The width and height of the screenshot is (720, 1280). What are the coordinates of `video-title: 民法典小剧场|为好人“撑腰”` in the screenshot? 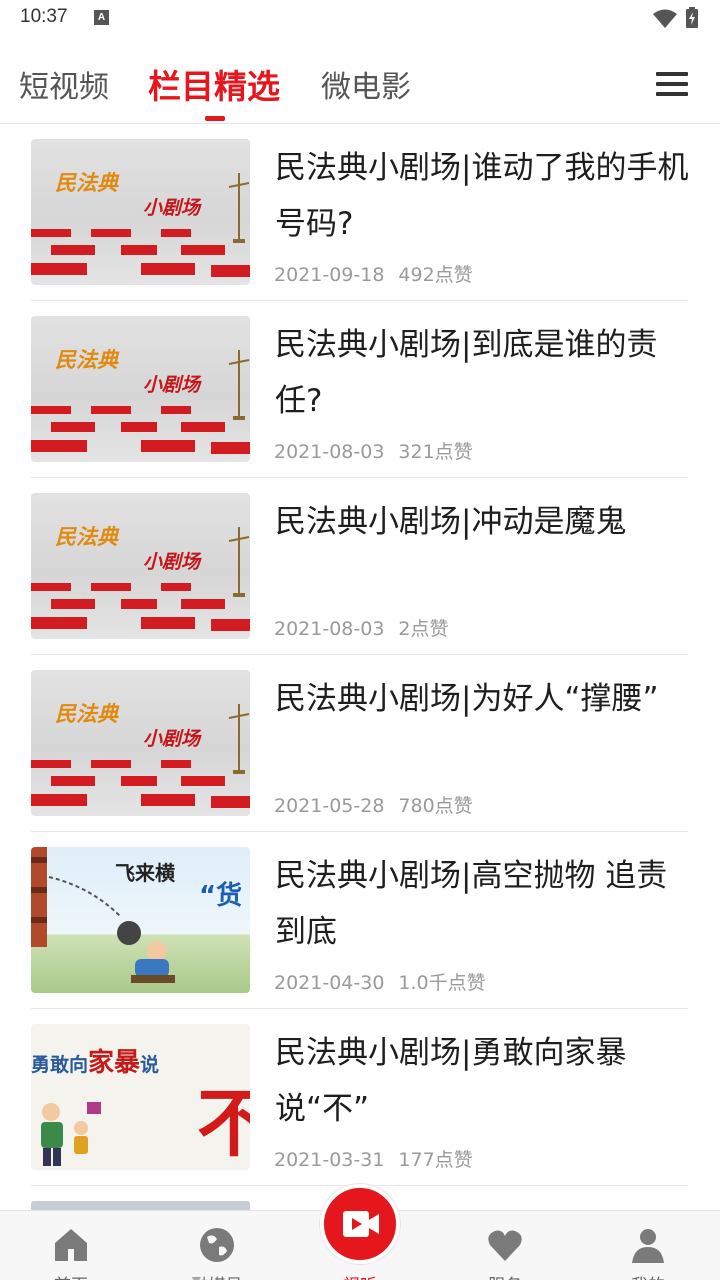 It's located at (484, 699).